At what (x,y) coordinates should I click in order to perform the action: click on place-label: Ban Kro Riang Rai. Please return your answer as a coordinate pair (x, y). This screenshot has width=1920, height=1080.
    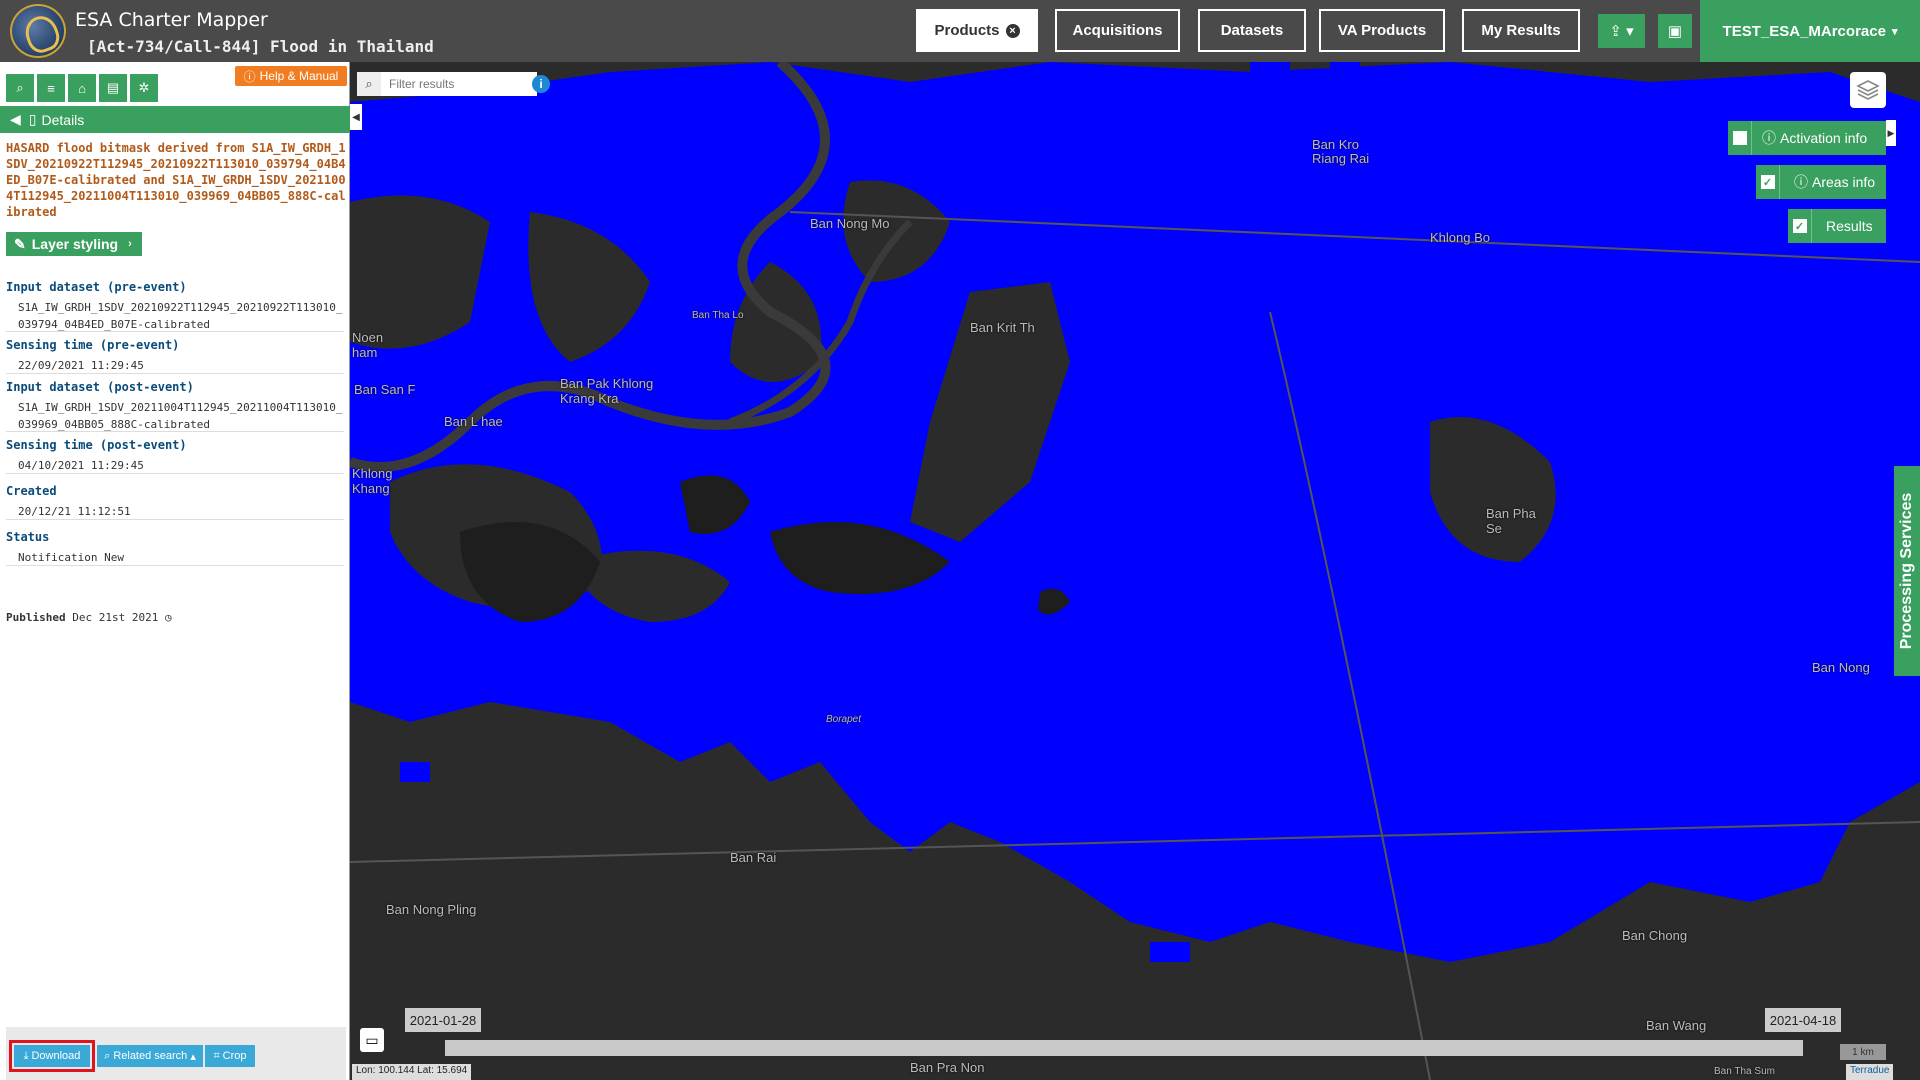
    Looking at the image, I should click on (1341, 151).